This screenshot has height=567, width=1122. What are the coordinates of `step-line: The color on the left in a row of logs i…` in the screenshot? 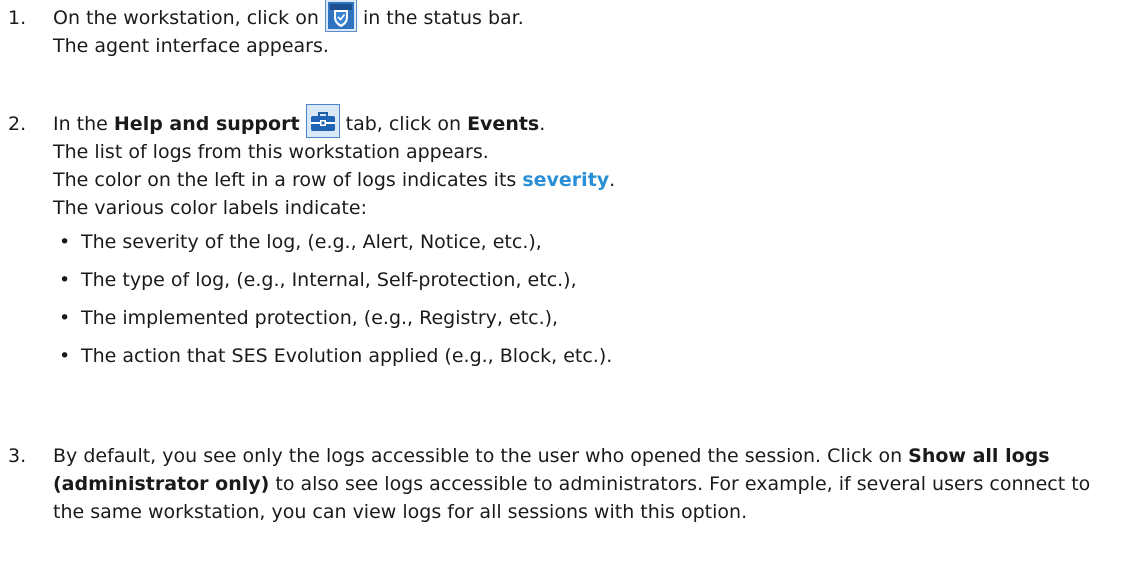 It's located at (334, 180).